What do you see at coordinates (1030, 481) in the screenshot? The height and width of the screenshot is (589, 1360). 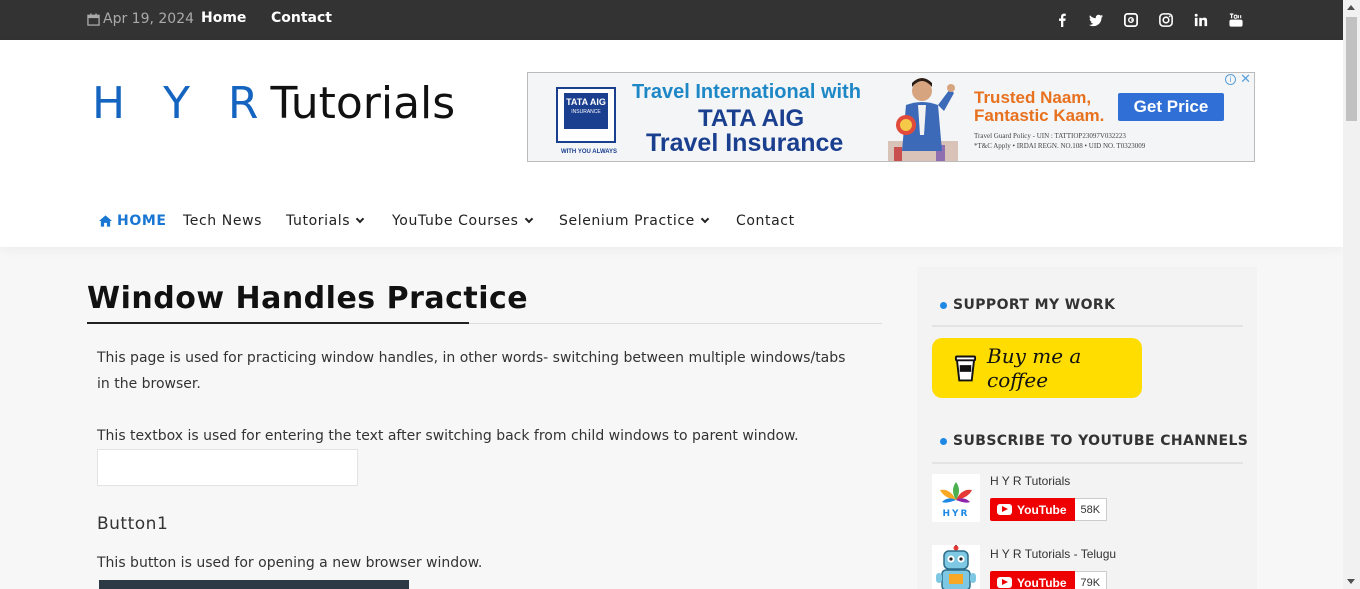 I see `channel-name: H Y R Tutorials` at bounding box center [1030, 481].